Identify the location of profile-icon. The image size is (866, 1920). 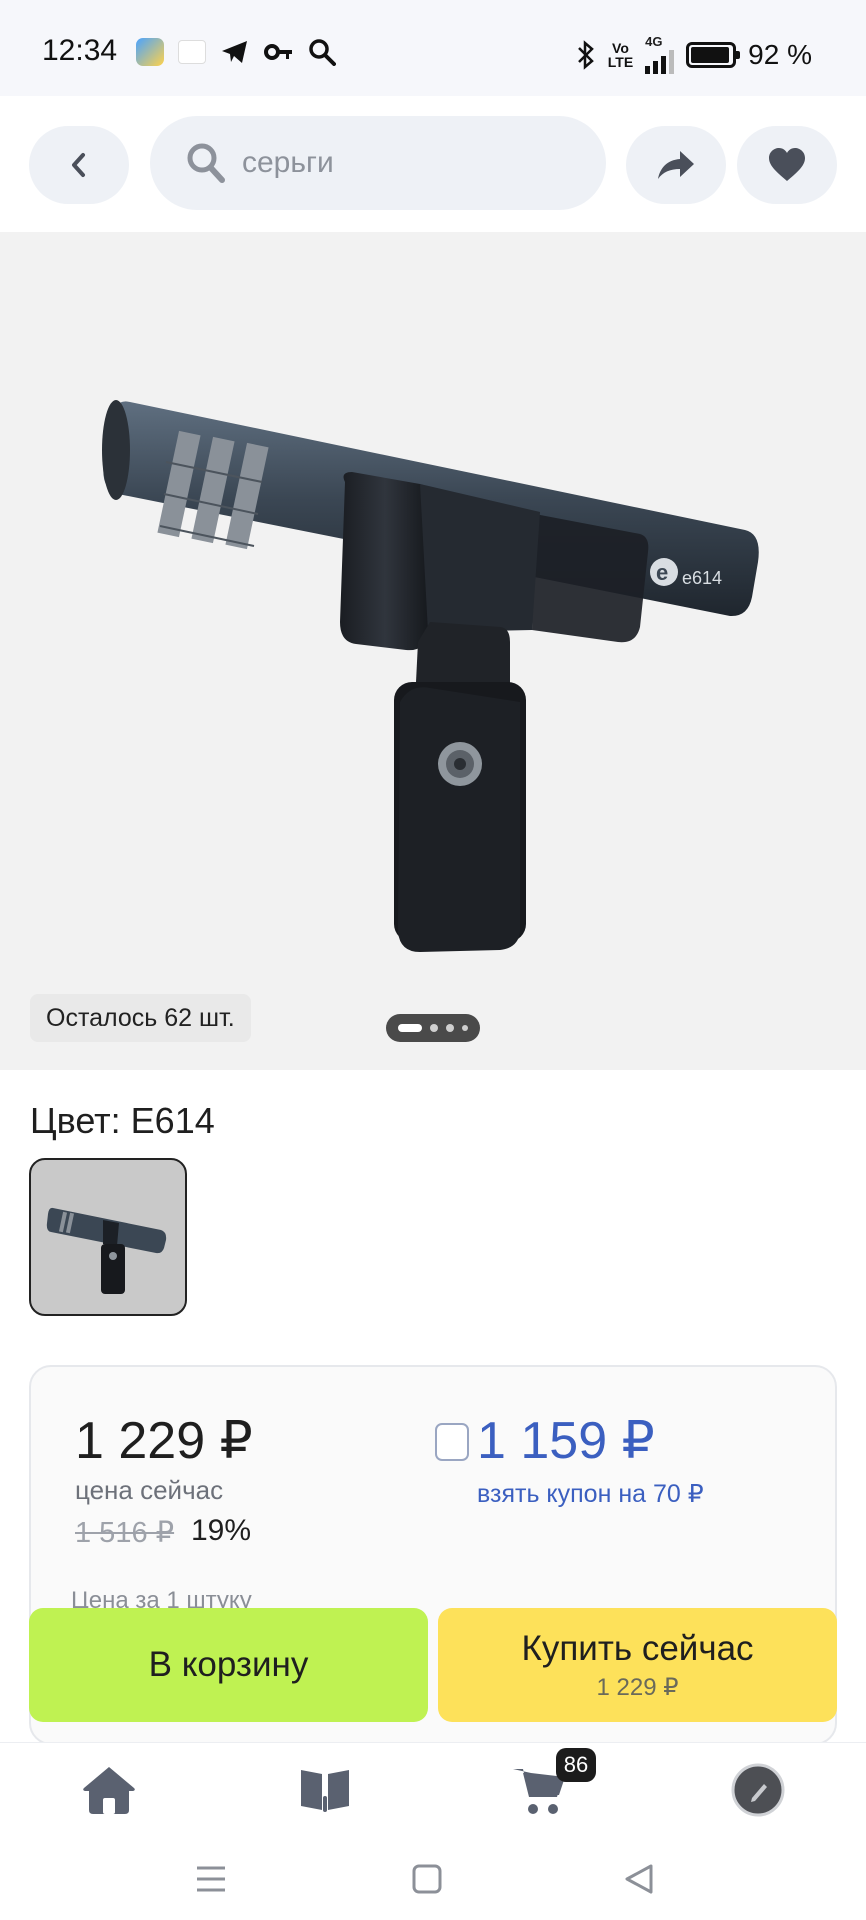
(758, 1790).